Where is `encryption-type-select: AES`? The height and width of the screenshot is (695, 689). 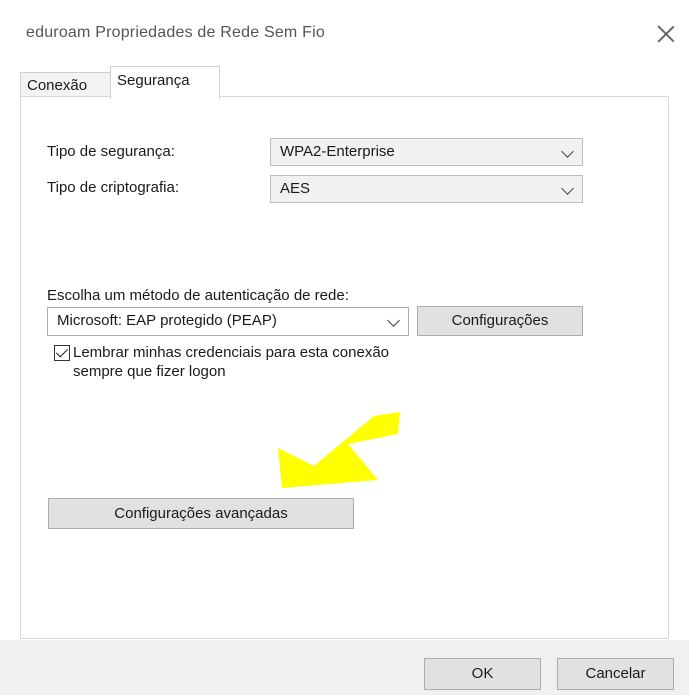 encryption-type-select: AES is located at coordinates (426, 189).